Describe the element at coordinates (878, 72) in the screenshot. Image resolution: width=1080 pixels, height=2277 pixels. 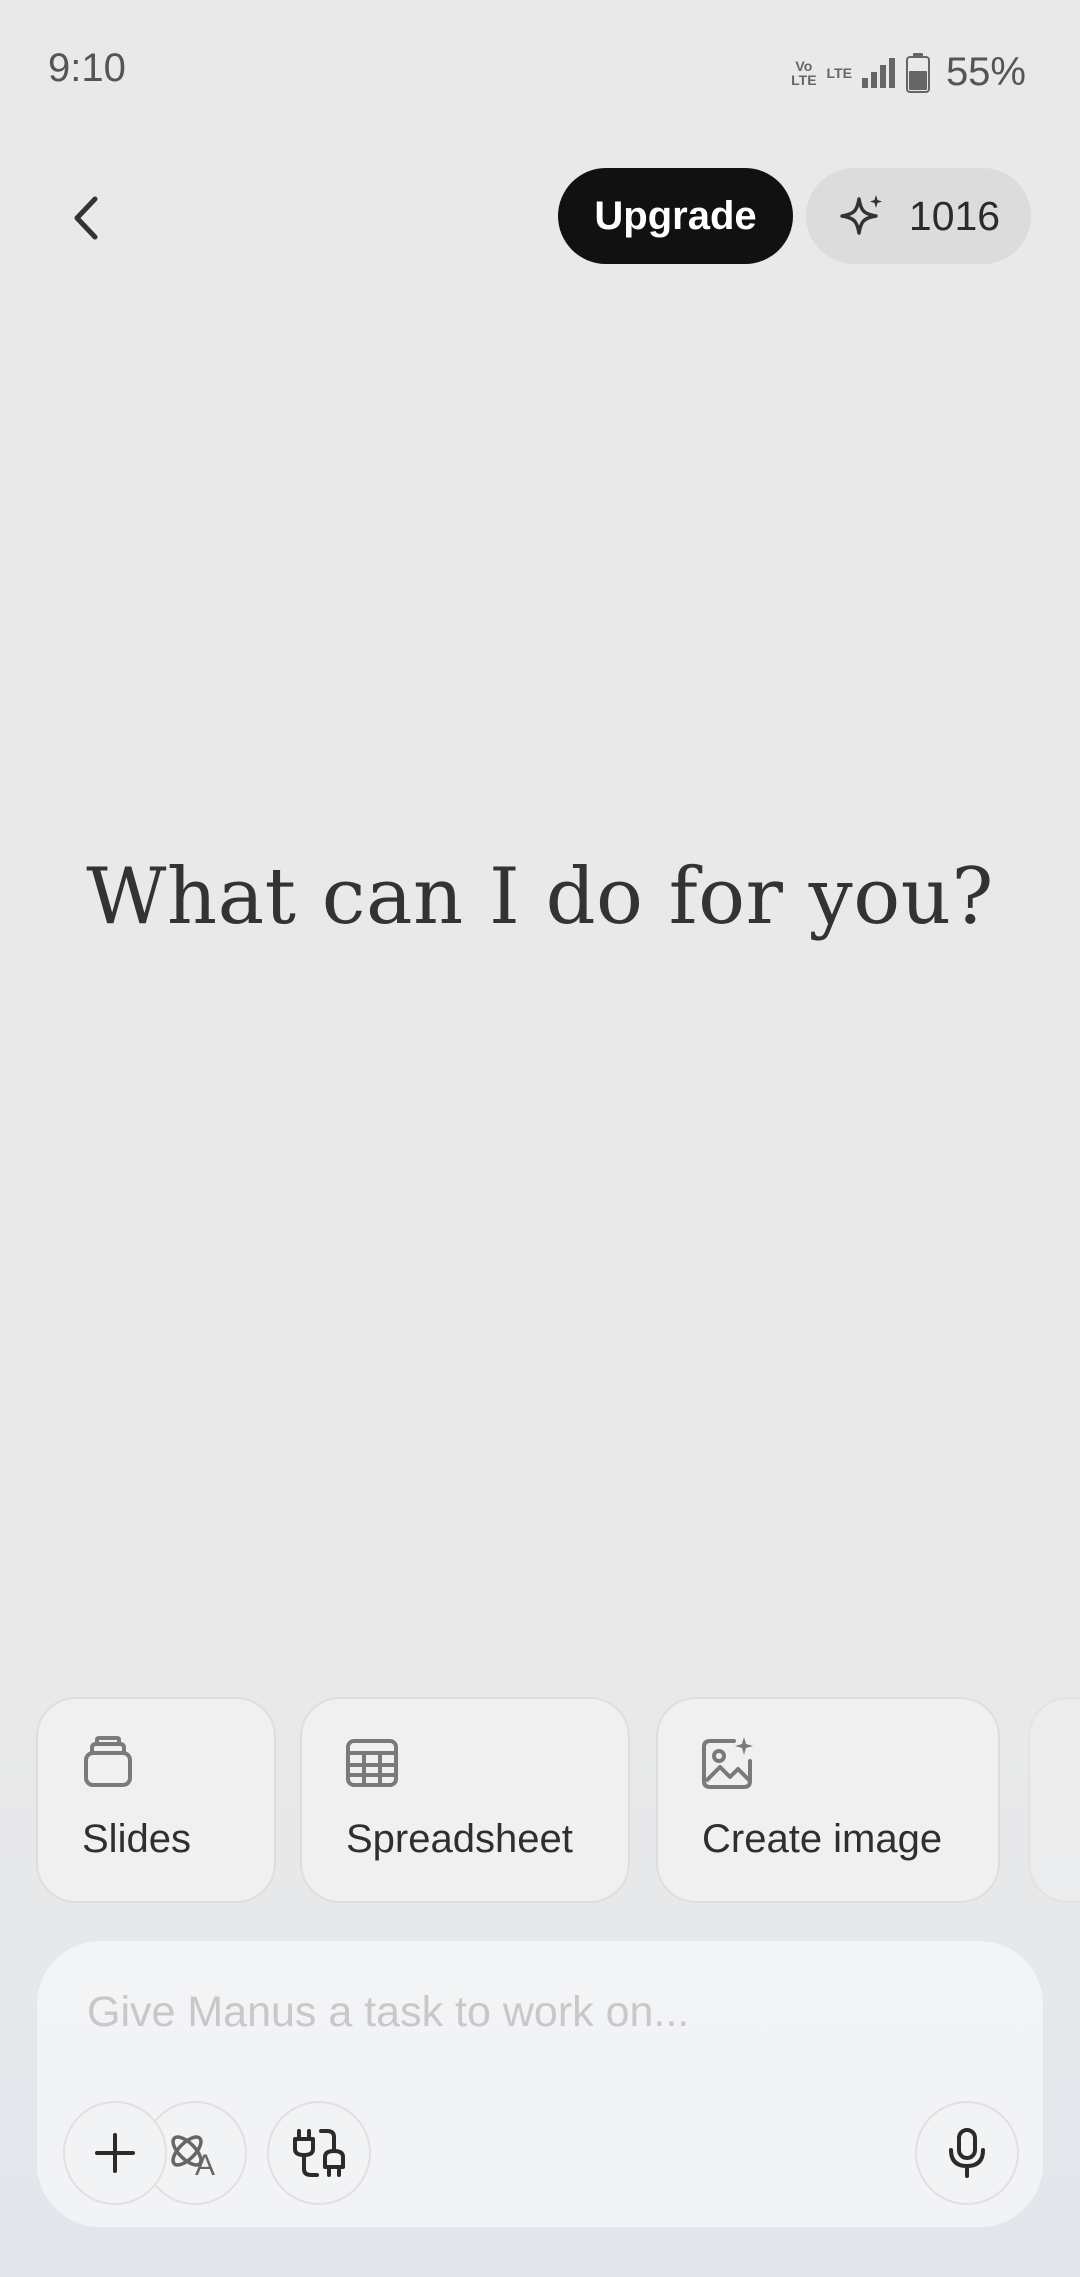
I see `signal-icon` at that location.